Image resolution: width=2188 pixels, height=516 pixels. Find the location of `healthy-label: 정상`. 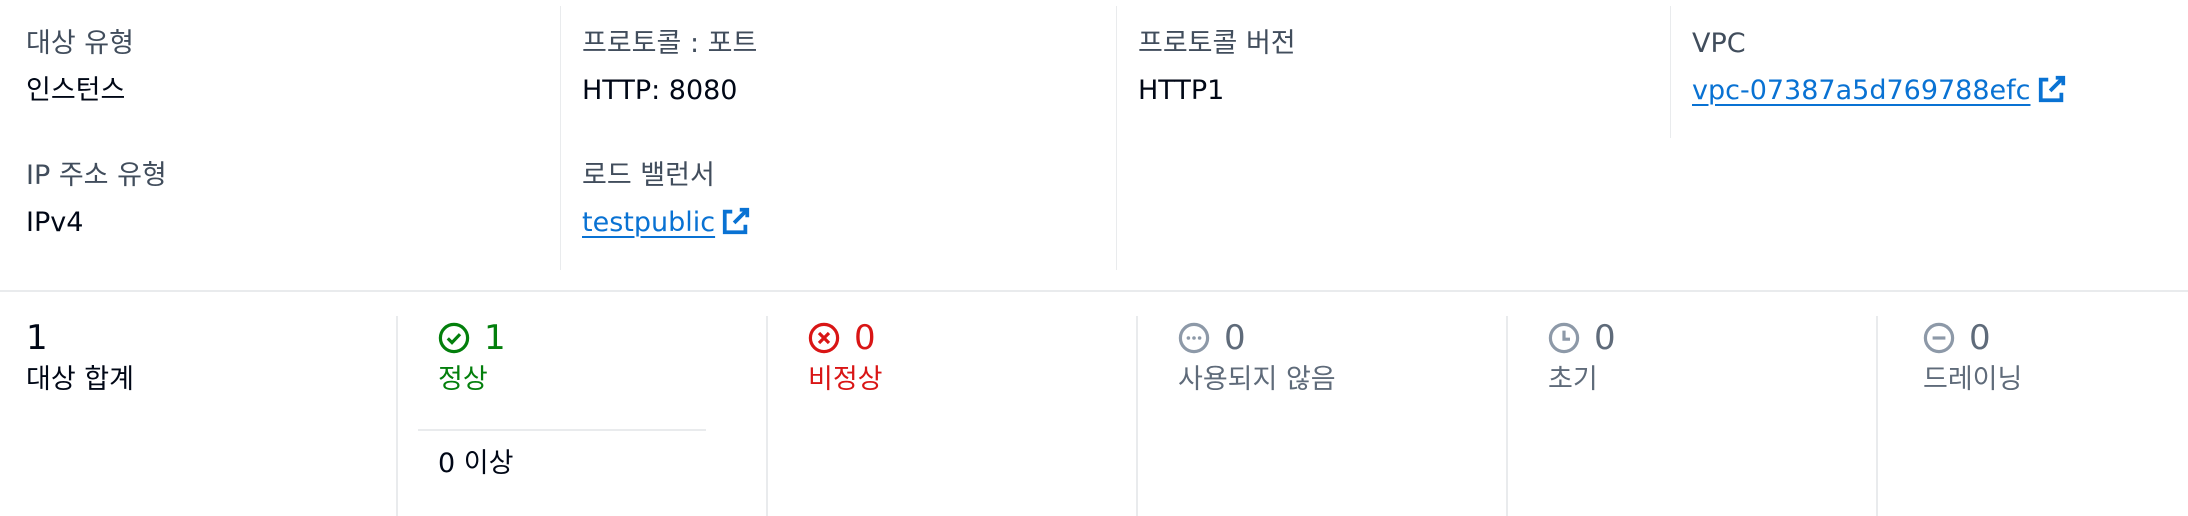

healthy-label: 정상 is located at coordinates (463, 379).